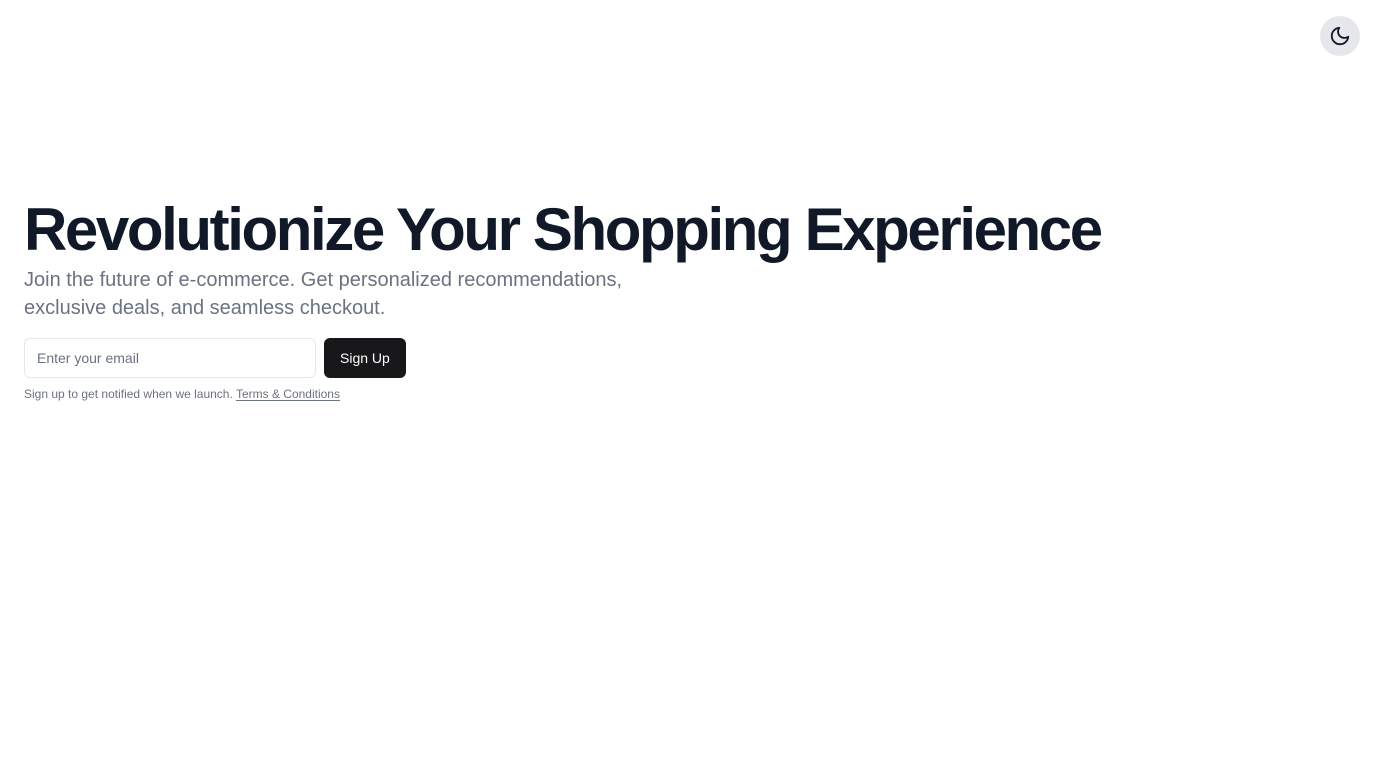 The image size is (1376, 768). I want to click on email-input, so click(170, 358).